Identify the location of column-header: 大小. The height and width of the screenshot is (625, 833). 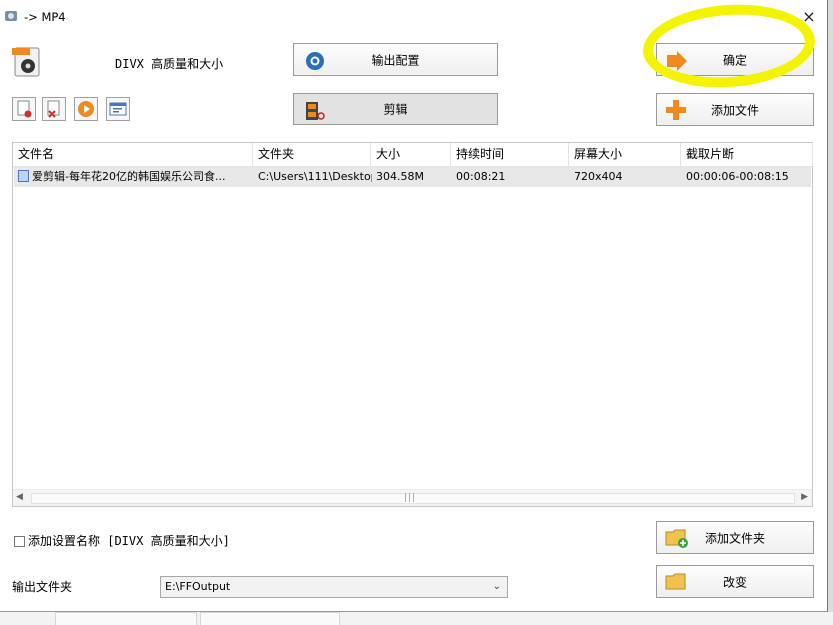
(411, 154).